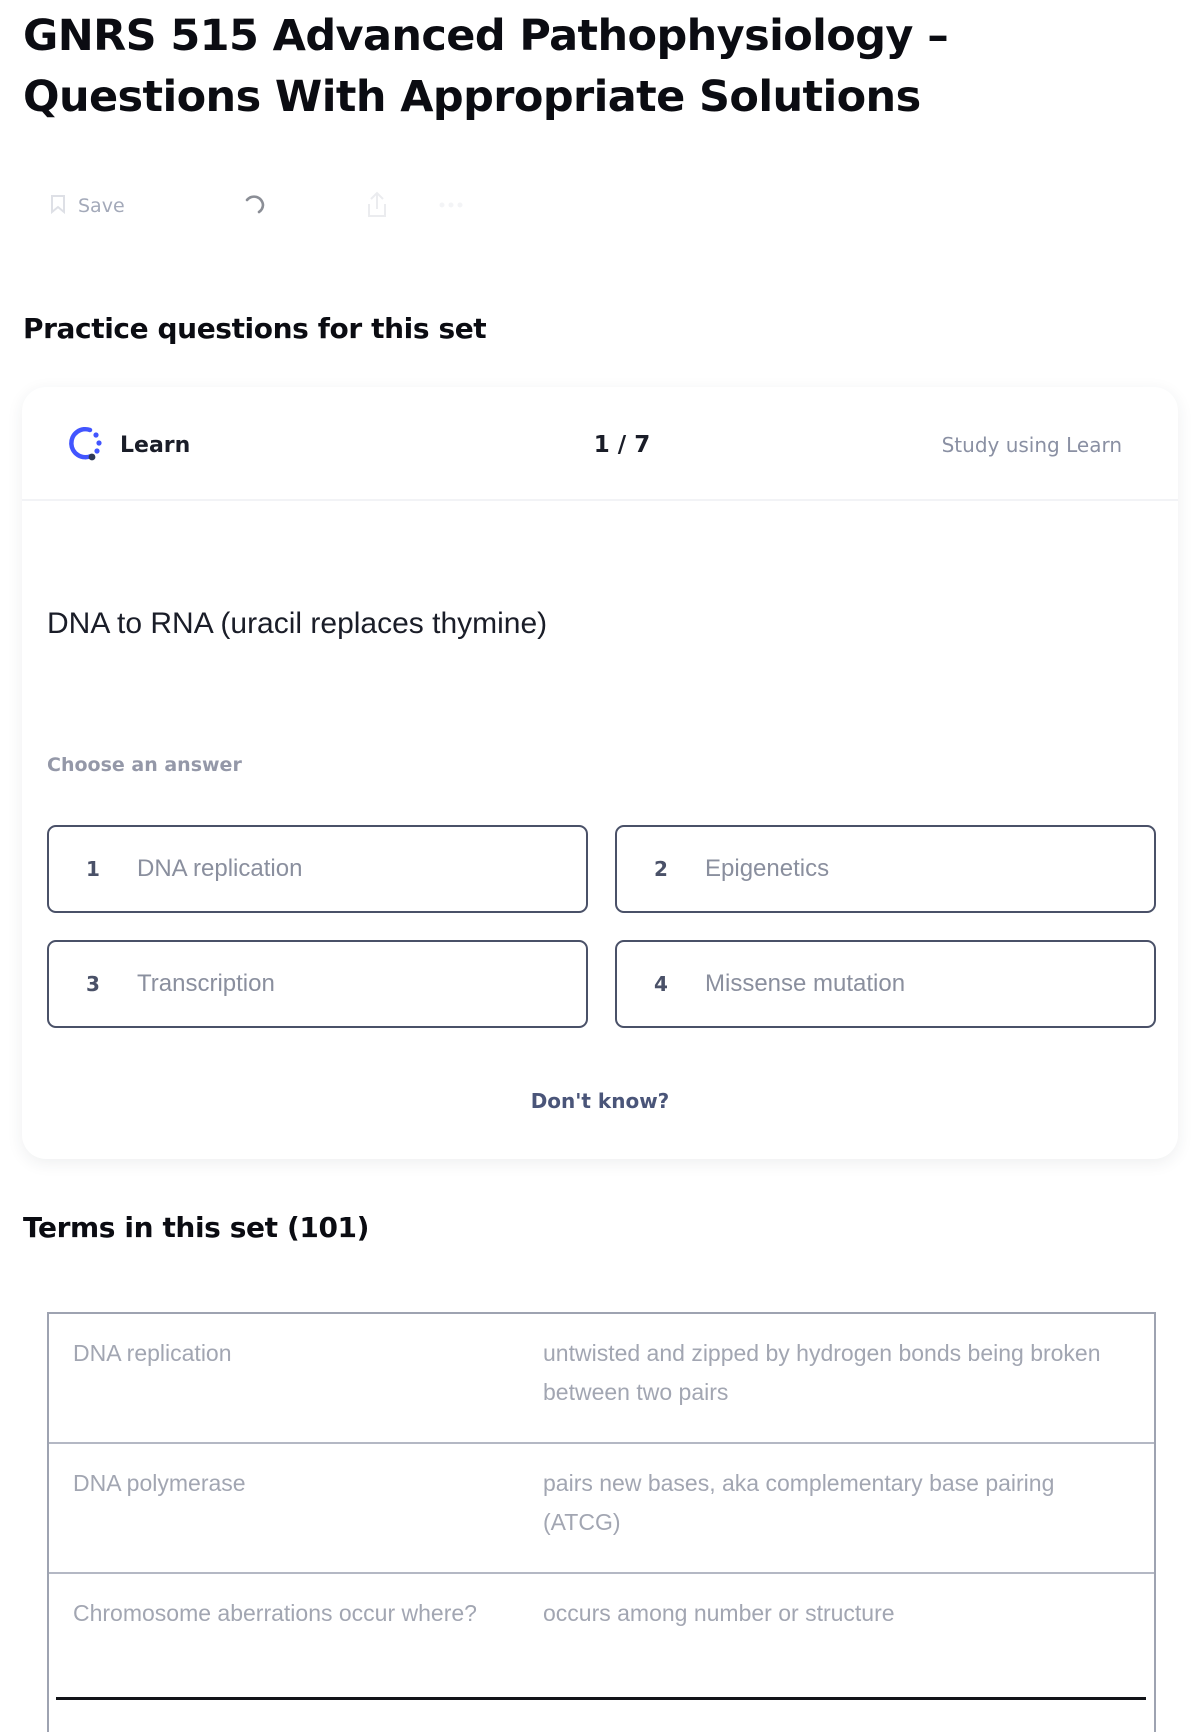 The height and width of the screenshot is (1732, 1200). What do you see at coordinates (275, 1613) in the screenshot?
I see `term-word: Chromosome aberrations occur where?` at bounding box center [275, 1613].